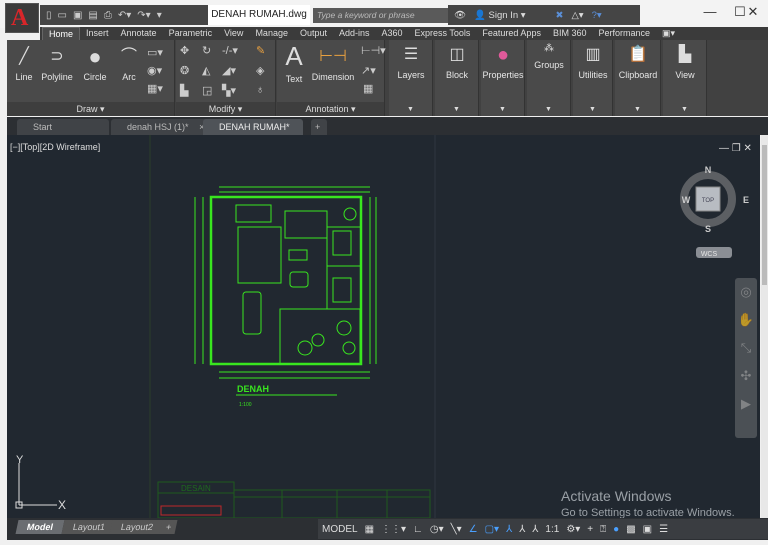 This screenshot has width=768, height=545. What do you see at coordinates (155, 88) in the screenshot?
I see `boundary-icon: ▦▾` at bounding box center [155, 88].